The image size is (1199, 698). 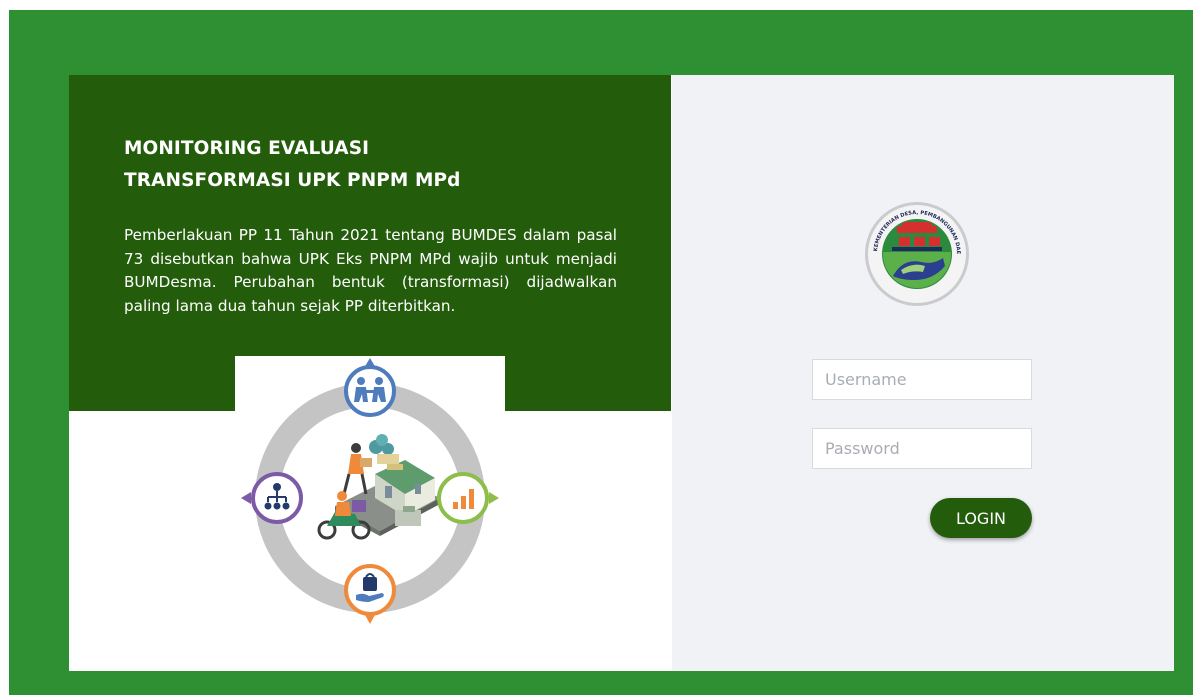 I want to click on login-button: LOGIN, so click(x=981, y=518).